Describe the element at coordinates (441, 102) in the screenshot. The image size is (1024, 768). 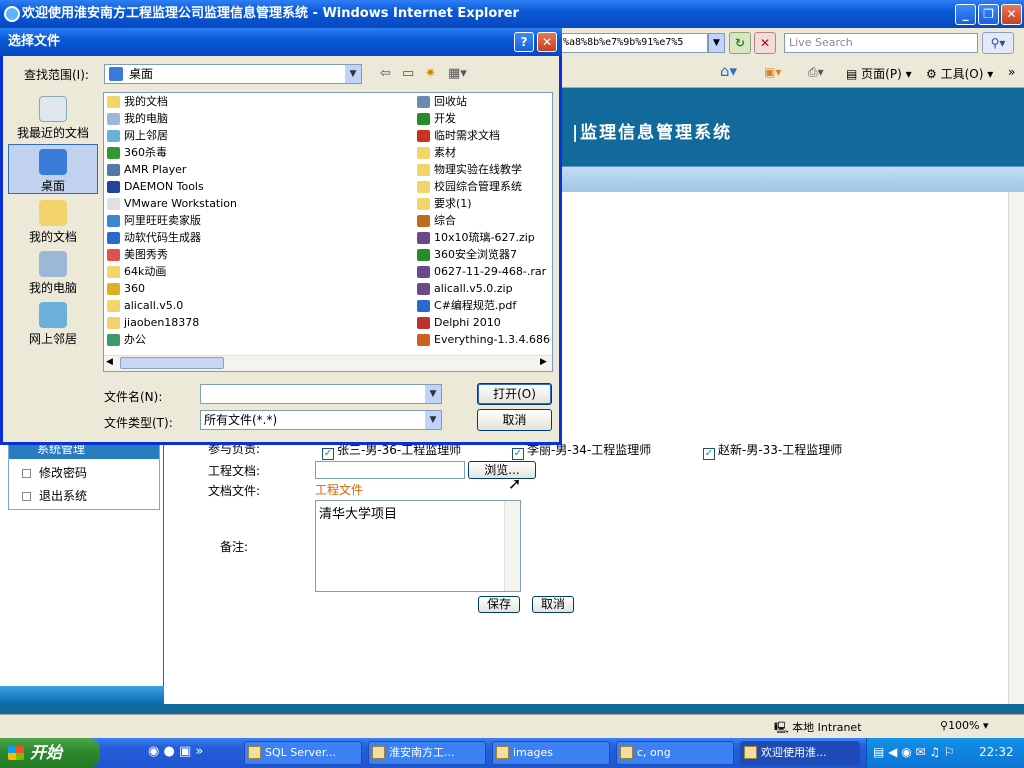
I see `file-item: 回收站` at that location.